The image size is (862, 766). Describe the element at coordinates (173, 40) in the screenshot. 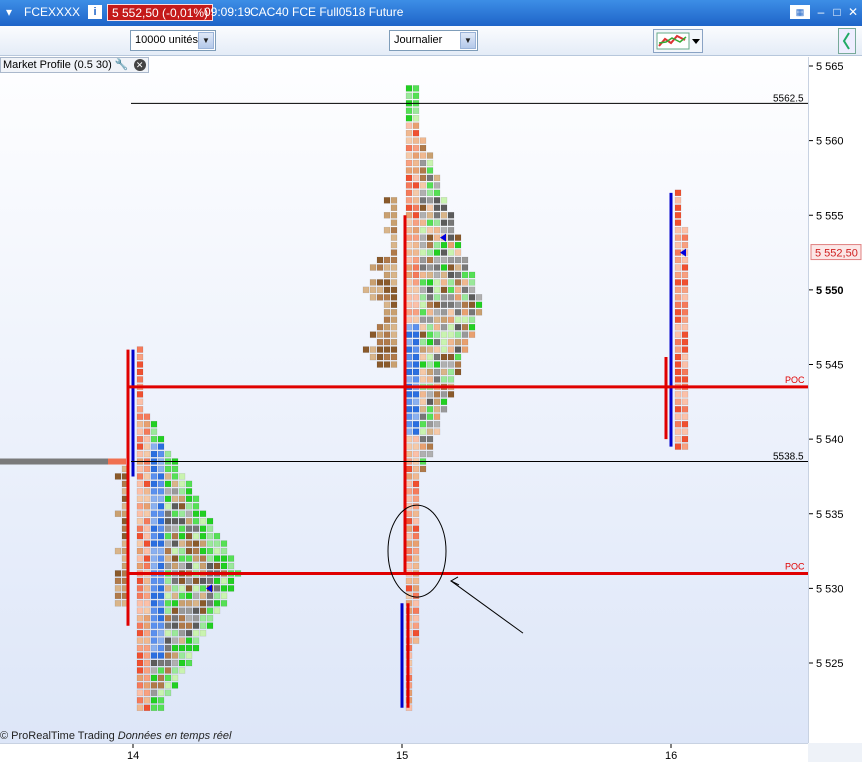

I see `units-select: 10000 unités ▼` at that location.